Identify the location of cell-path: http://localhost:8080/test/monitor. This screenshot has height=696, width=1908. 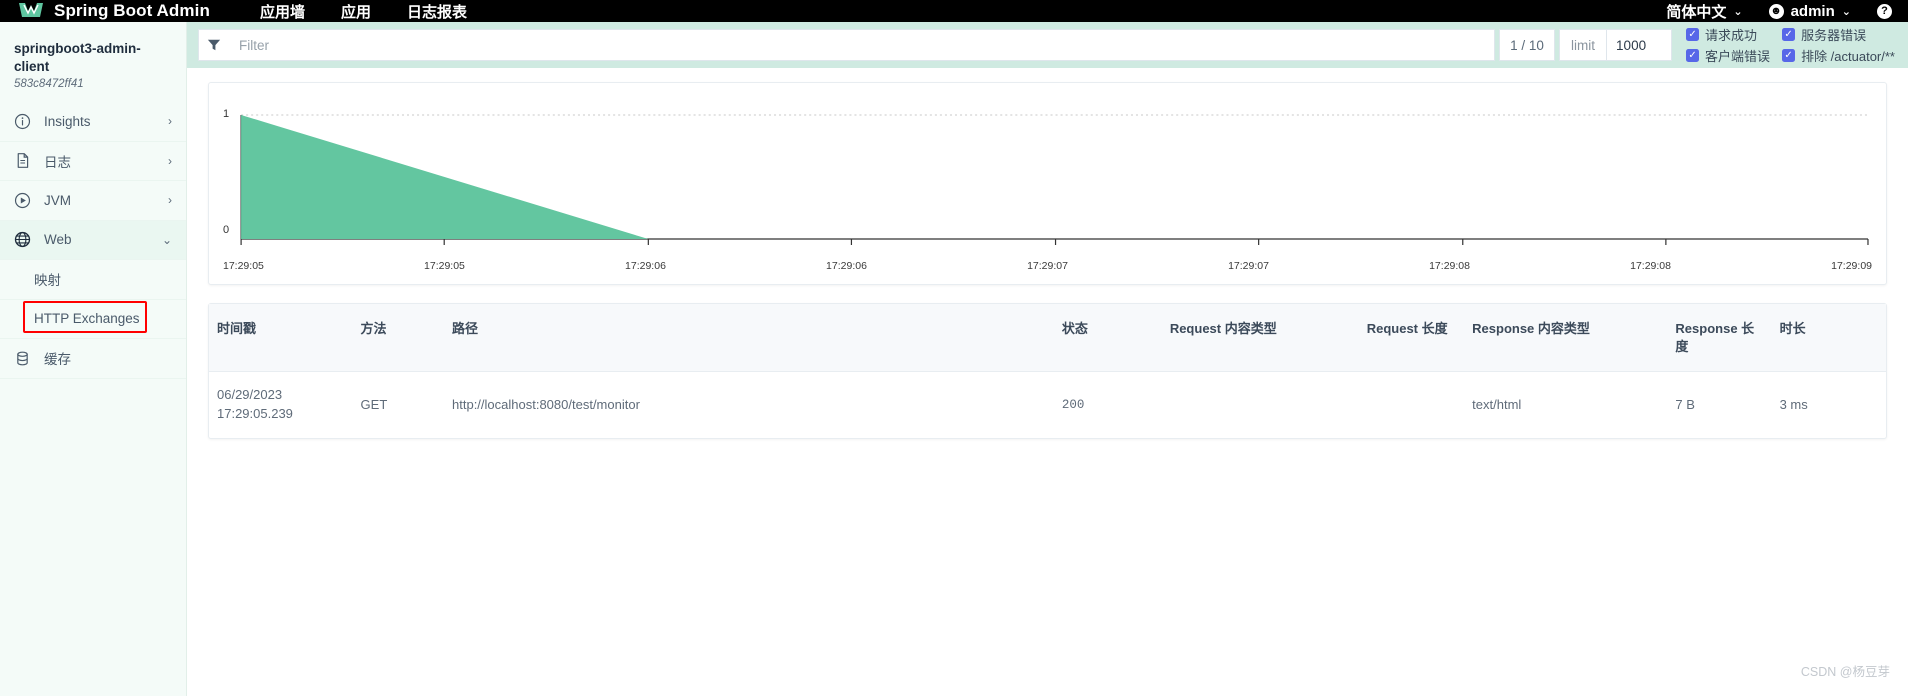
(546, 404).